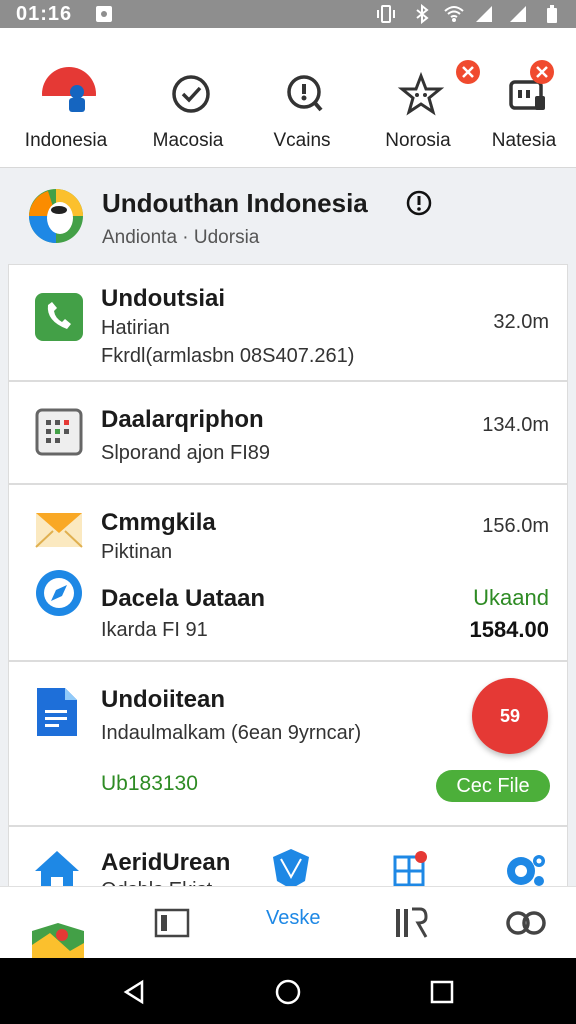 This screenshot has height=1024, width=576. What do you see at coordinates (511, 597) in the screenshot?
I see `sub-item-status: Ukaand` at bounding box center [511, 597].